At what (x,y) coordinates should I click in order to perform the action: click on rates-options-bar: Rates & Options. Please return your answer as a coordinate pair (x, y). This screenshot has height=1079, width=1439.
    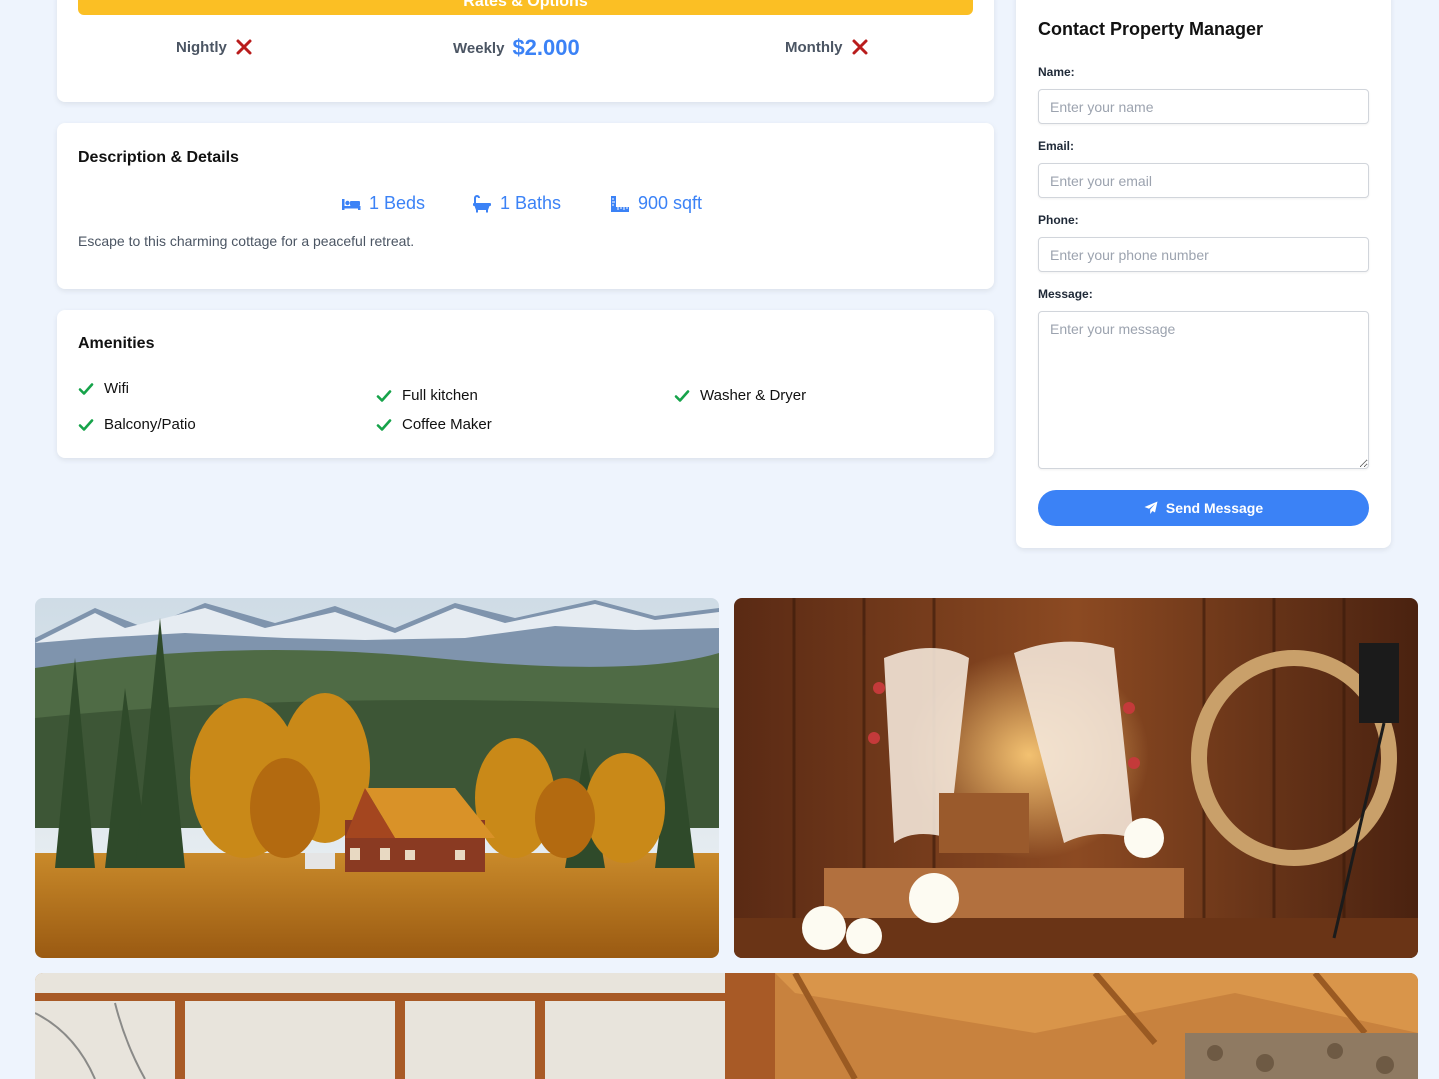
    Looking at the image, I should click on (525, 7).